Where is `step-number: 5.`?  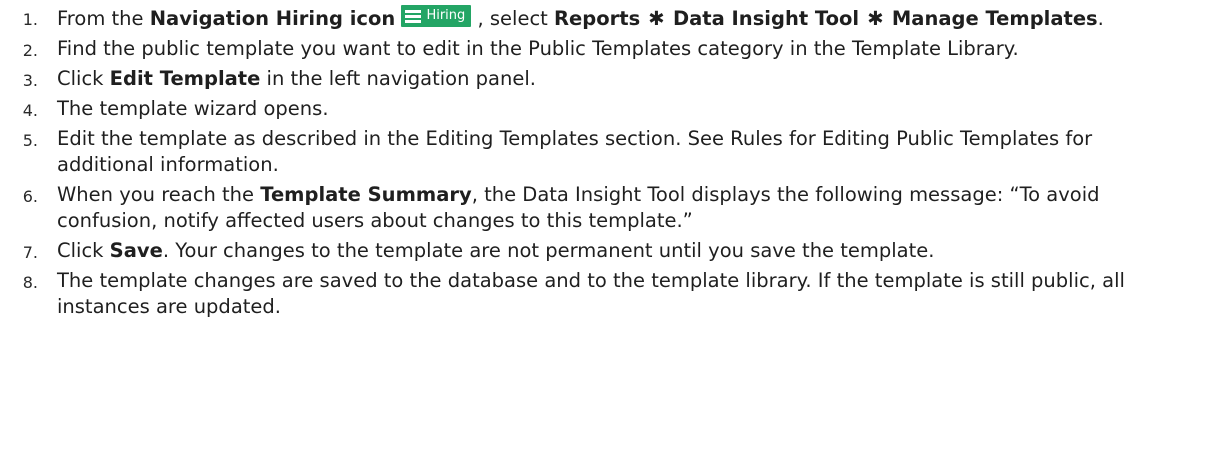
step-number: 5. is located at coordinates (30, 140).